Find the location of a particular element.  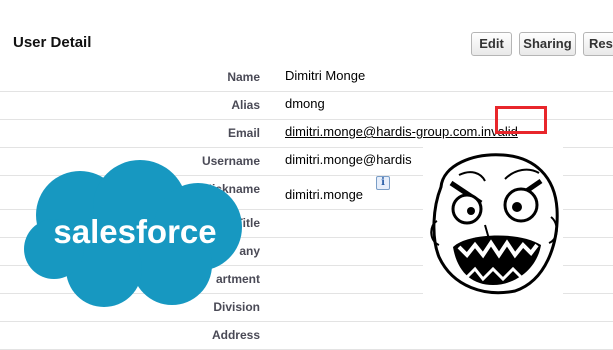

rage-face-icon is located at coordinates (493, 221).